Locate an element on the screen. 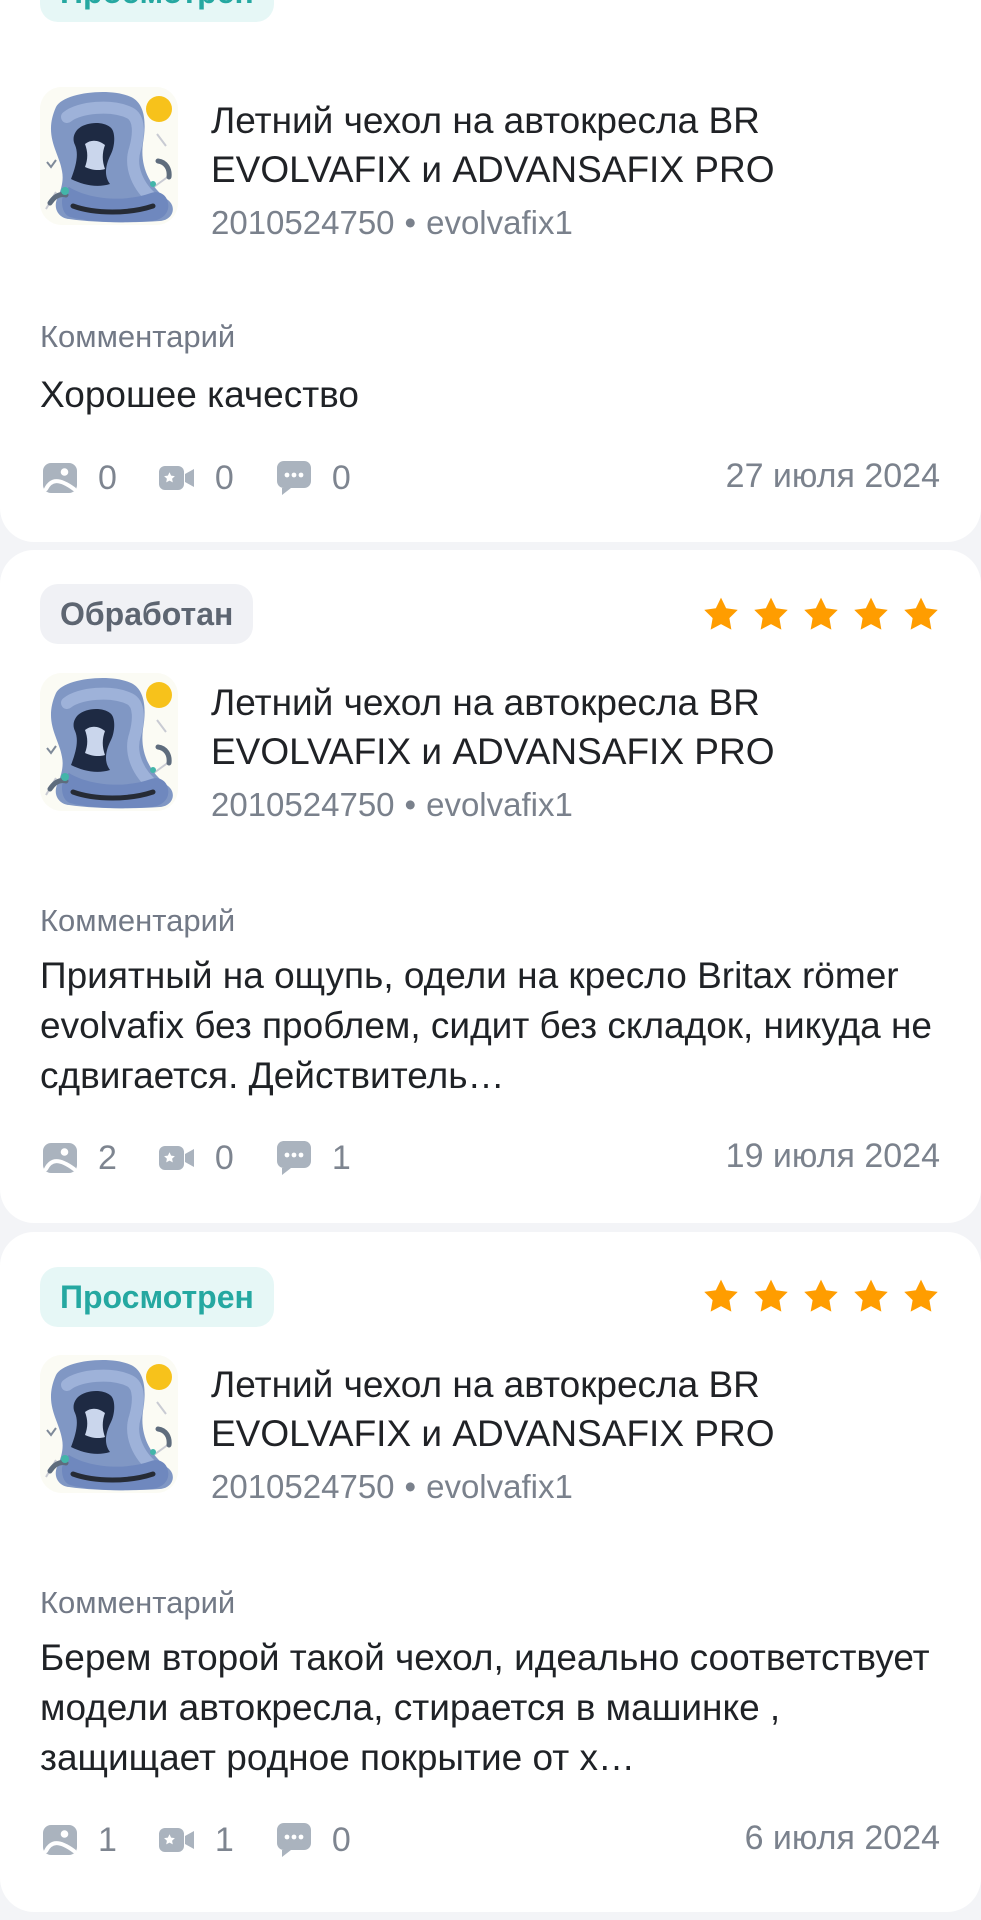 Image resolution: width=981 pixels, height=1920 pixels. comment-count: 1 is located at coordinates (312, 1158).